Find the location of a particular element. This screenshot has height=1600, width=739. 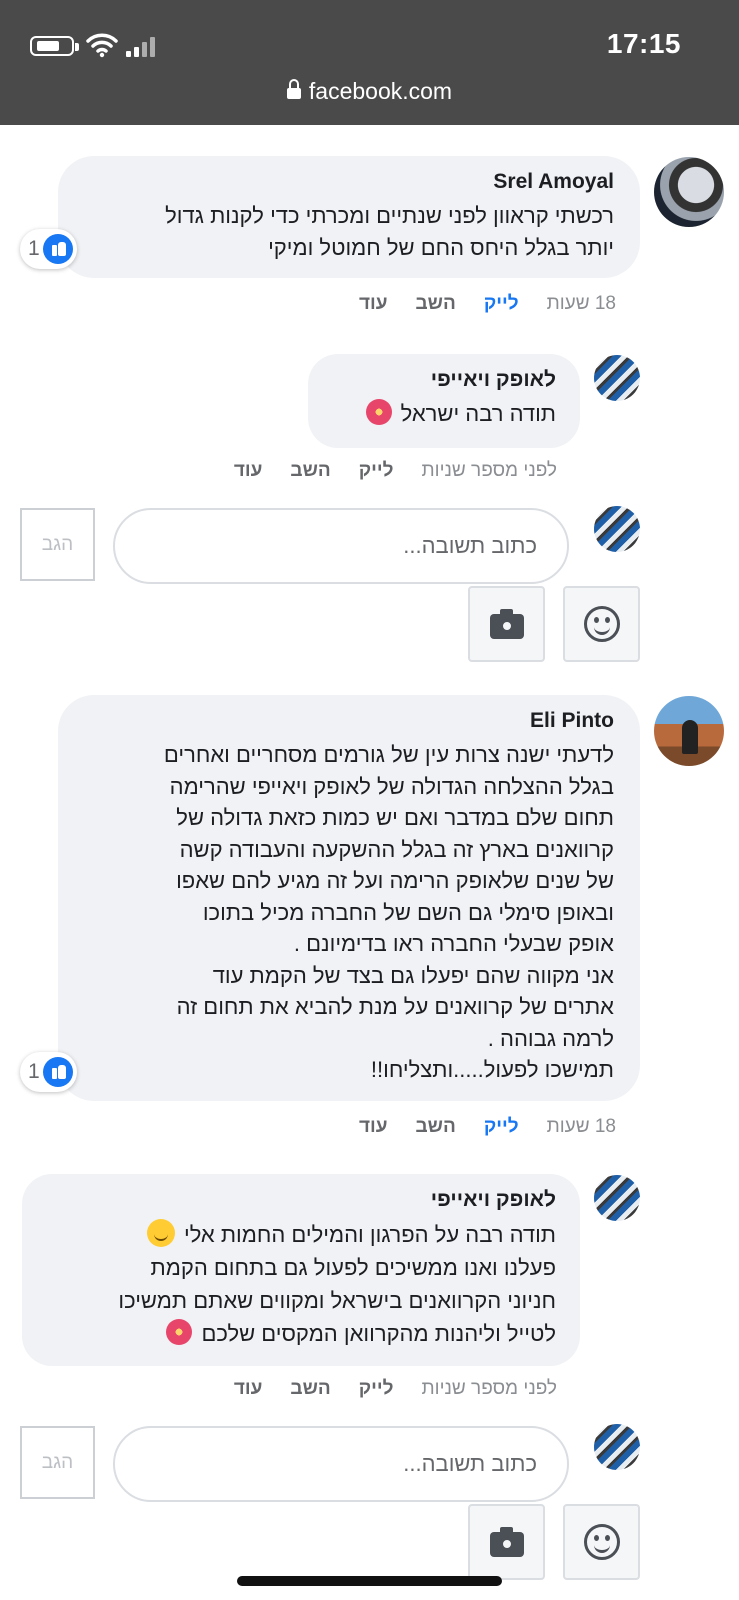

url-text: facebook.com is located at coordinates (380, 91).